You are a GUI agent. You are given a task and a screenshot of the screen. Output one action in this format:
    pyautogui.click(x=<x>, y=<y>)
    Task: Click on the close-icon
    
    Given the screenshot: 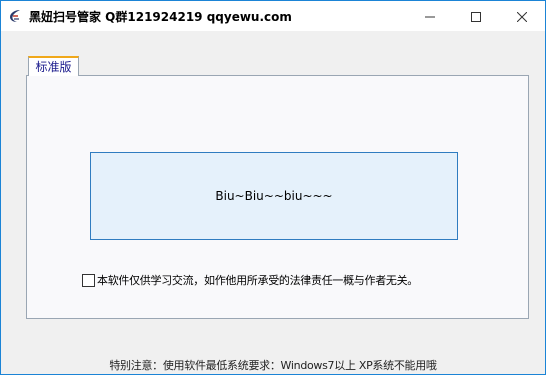 What is the action you would take?
    pyautogui.click(x=522, y=16)
    